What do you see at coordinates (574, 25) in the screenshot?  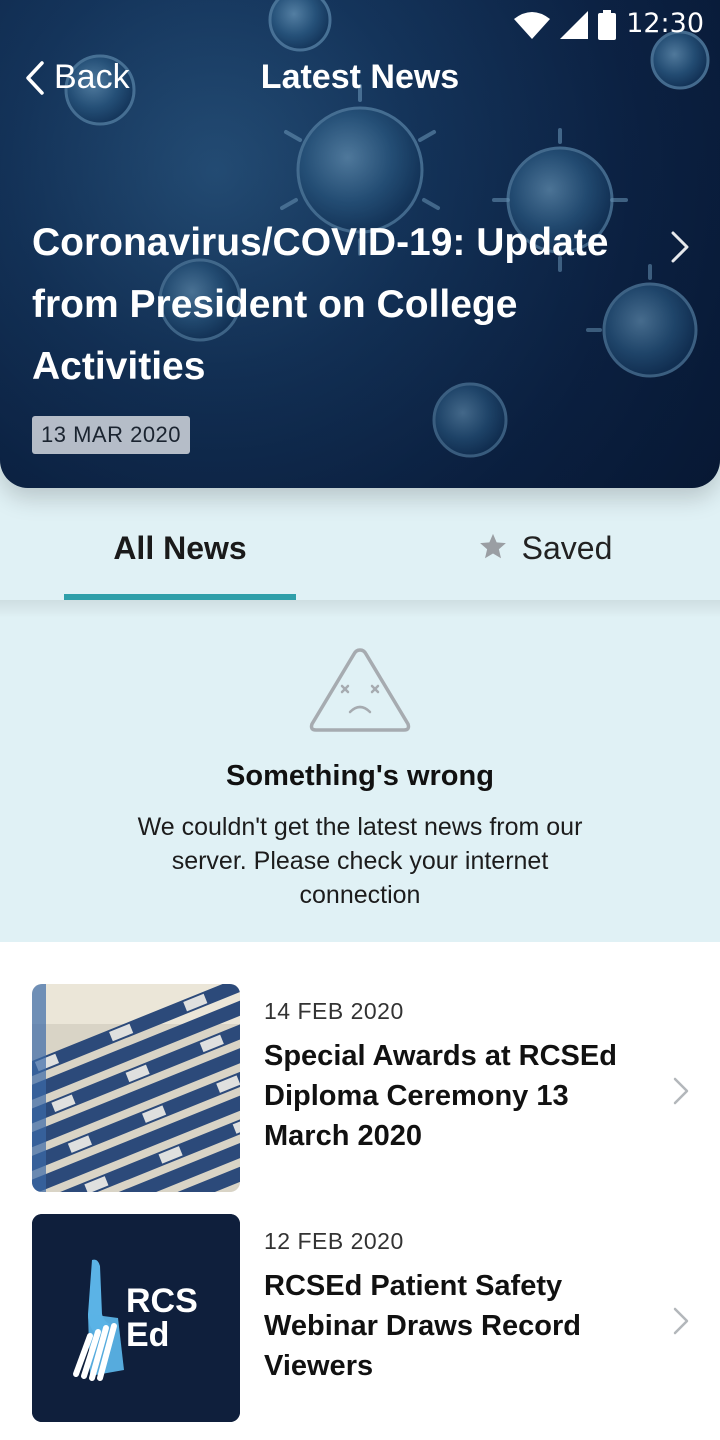 I see `cellular-signal-icon` at bounding box center [574, 25].